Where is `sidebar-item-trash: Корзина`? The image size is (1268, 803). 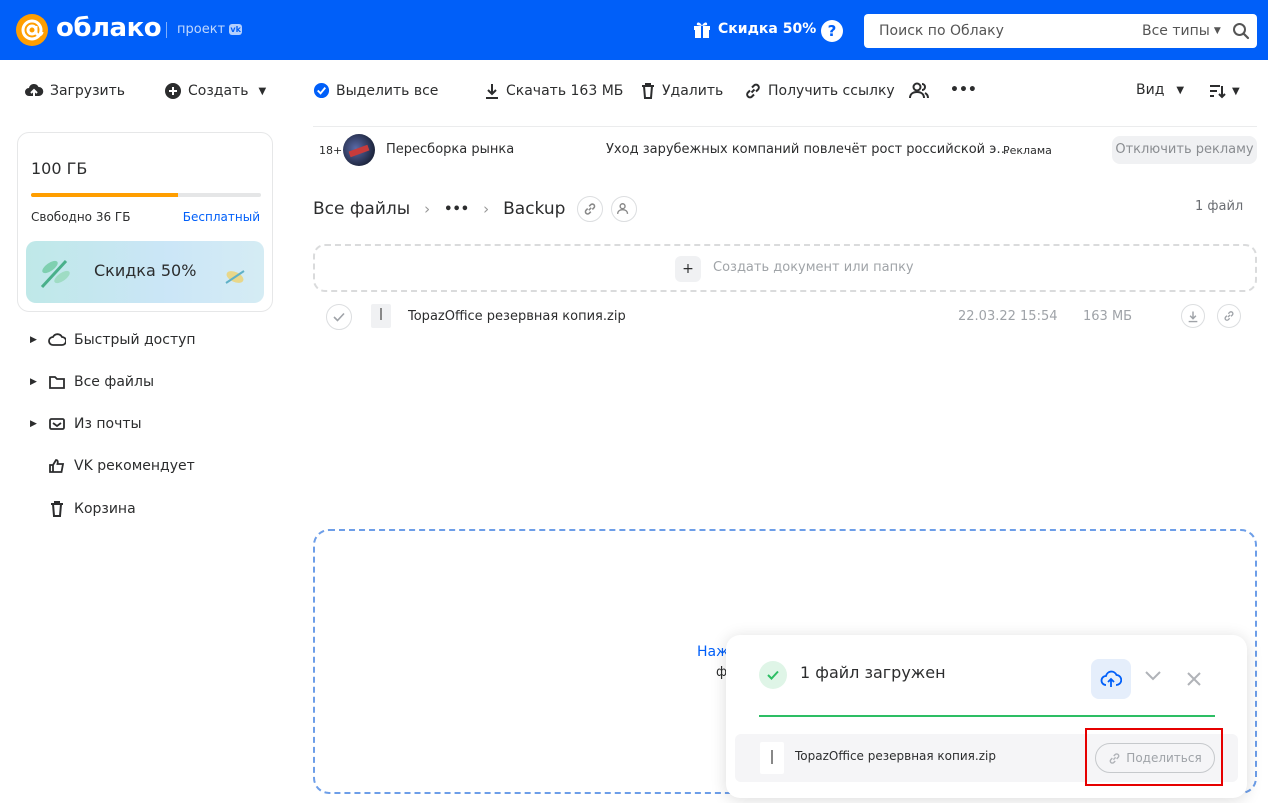
sidebar-item-trash: Корзина is located at coordinates (83, 509).